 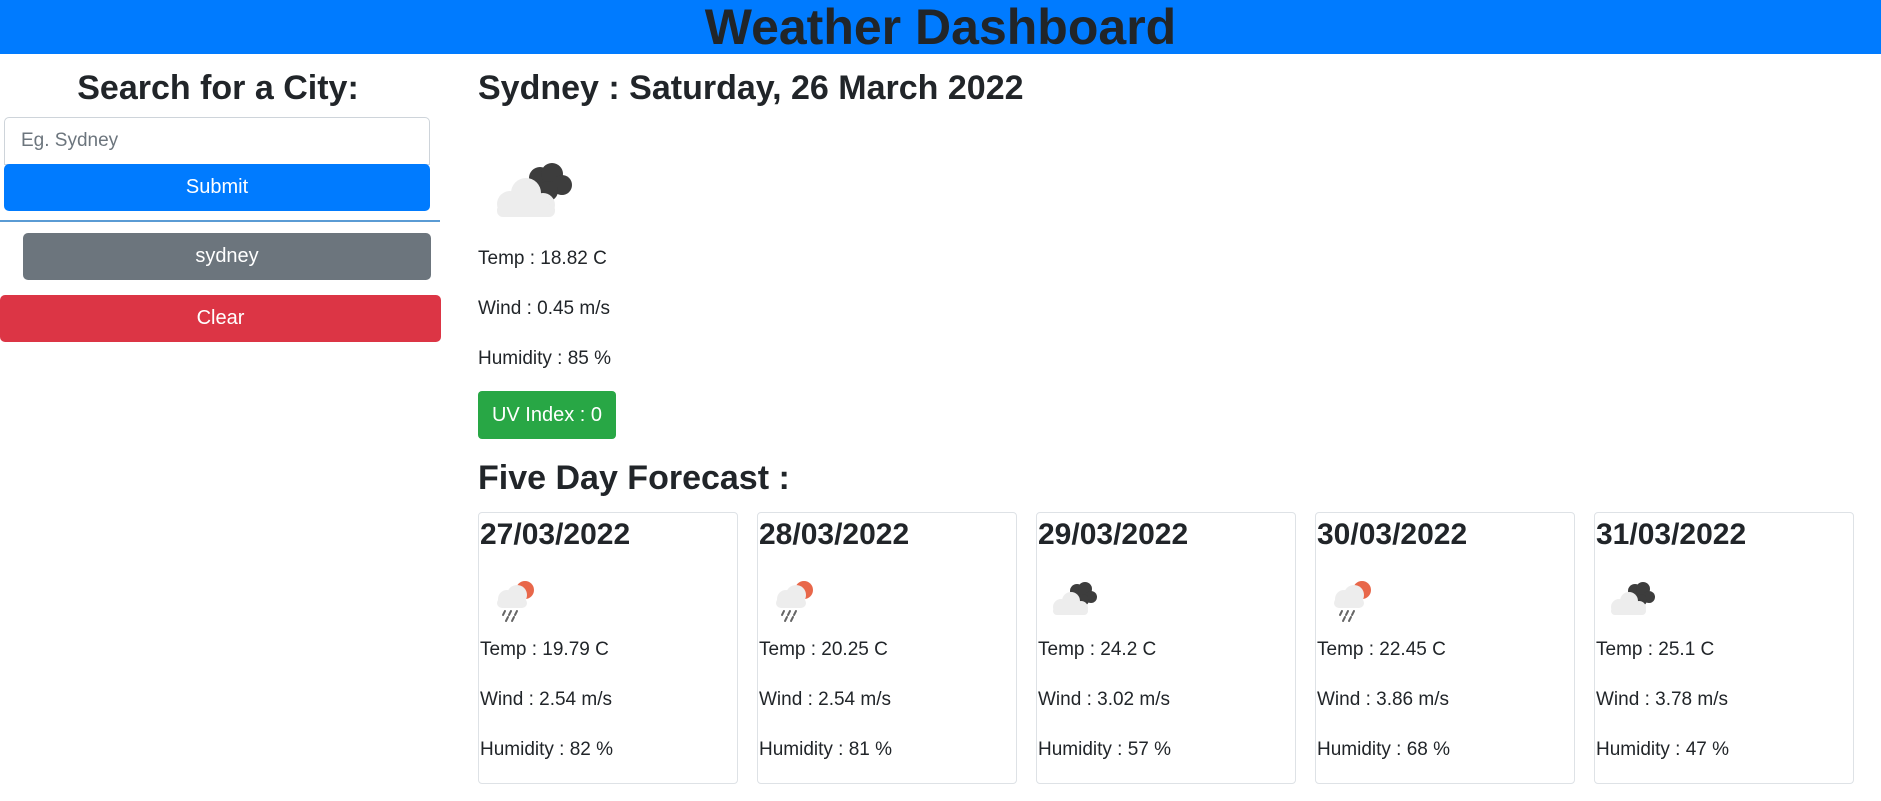 I want to click on forecast-heading: Five Day Forecast :, so click(x=634, y=478).